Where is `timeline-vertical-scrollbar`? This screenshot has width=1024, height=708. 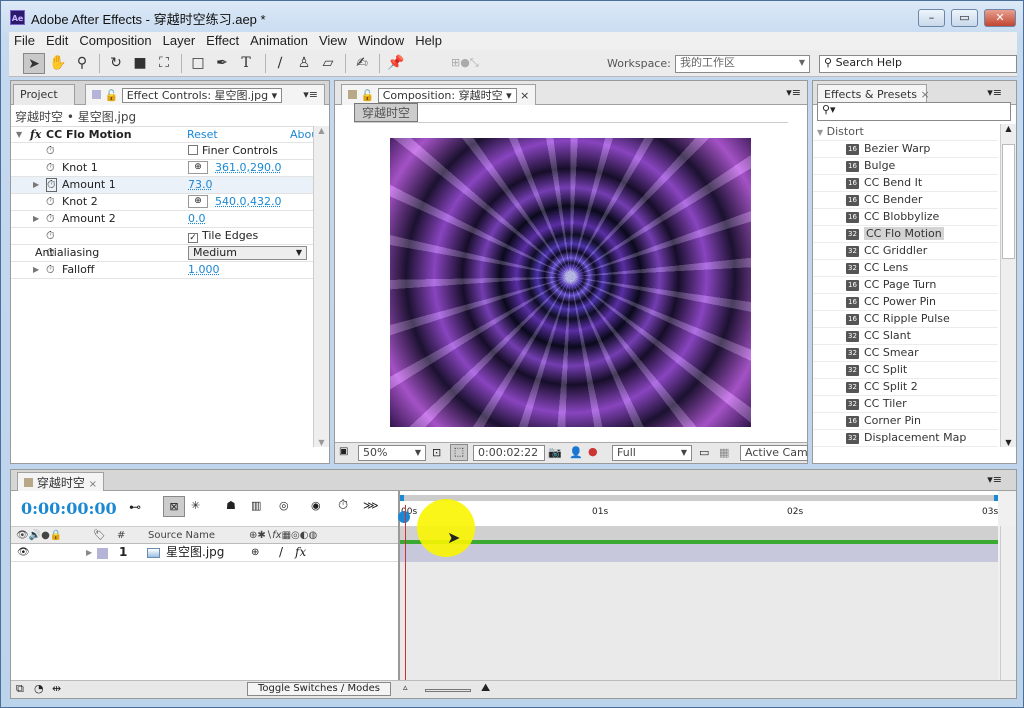 timeline-vertical-scrollbar is located at coordinates (1008, 604).